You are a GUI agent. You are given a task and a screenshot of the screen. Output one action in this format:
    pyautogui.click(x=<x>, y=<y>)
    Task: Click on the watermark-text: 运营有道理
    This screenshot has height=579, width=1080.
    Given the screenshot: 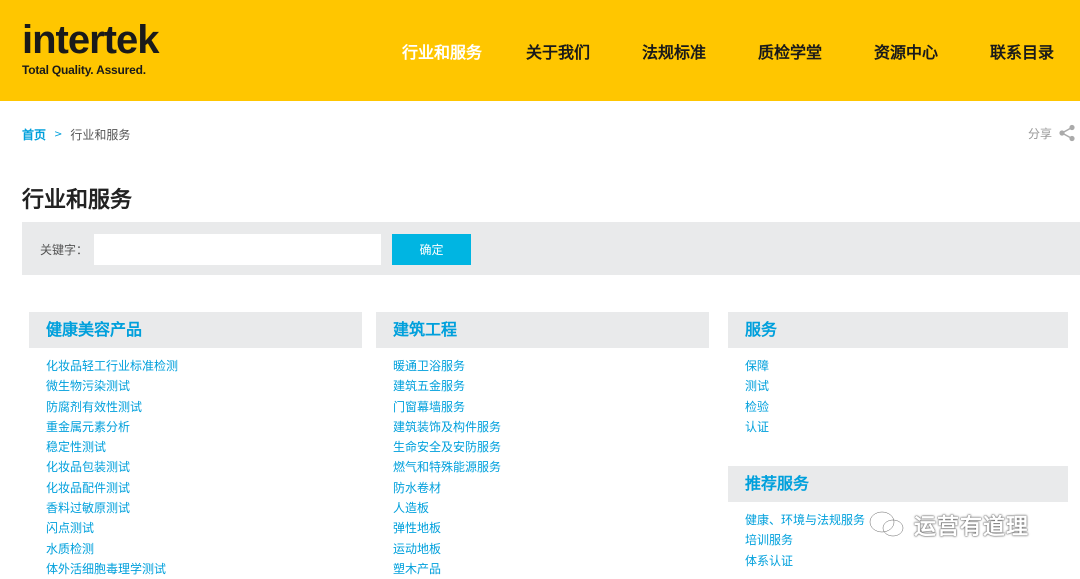 What is the action you would take?
    pyautogui.click(x=972, y=527)
    